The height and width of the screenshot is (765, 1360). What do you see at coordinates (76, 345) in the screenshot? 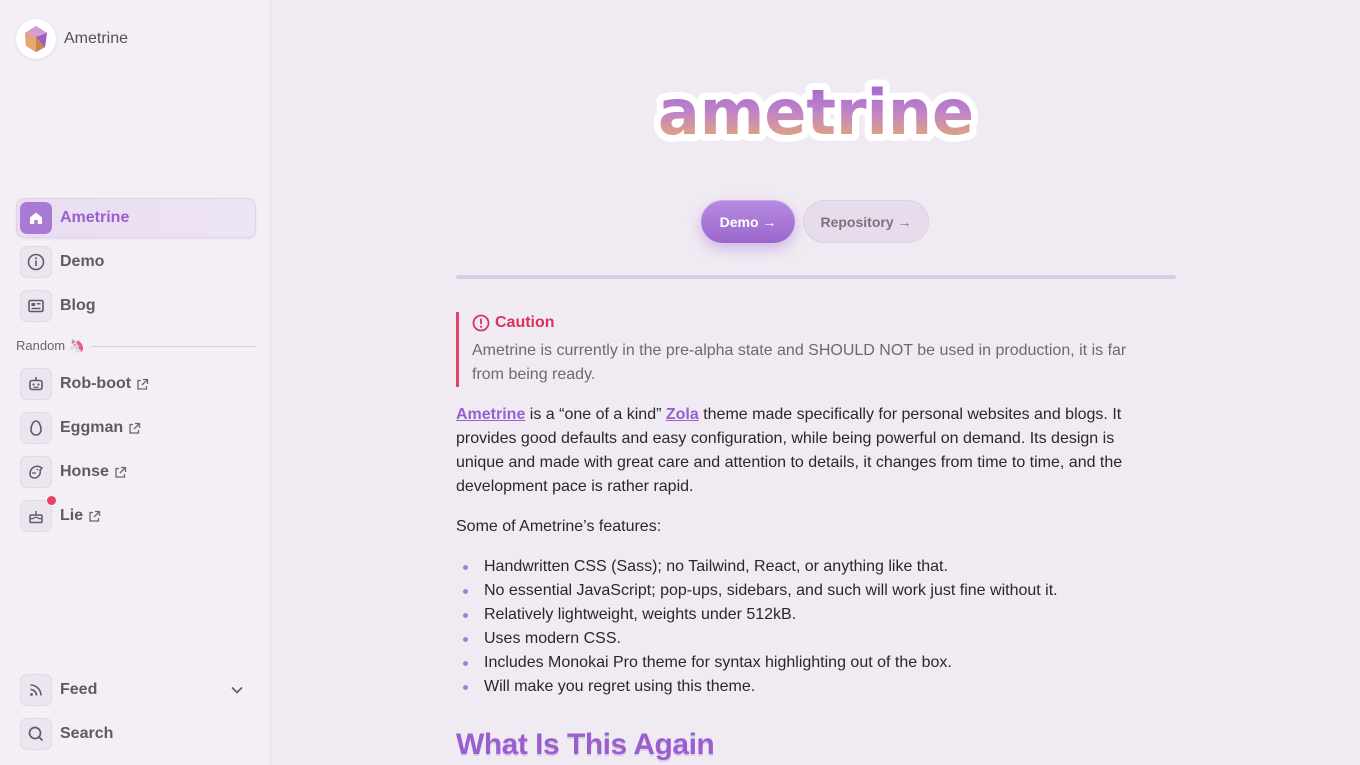
I see `unicorn-icon: 🦄` at bounding box center [76, 345].